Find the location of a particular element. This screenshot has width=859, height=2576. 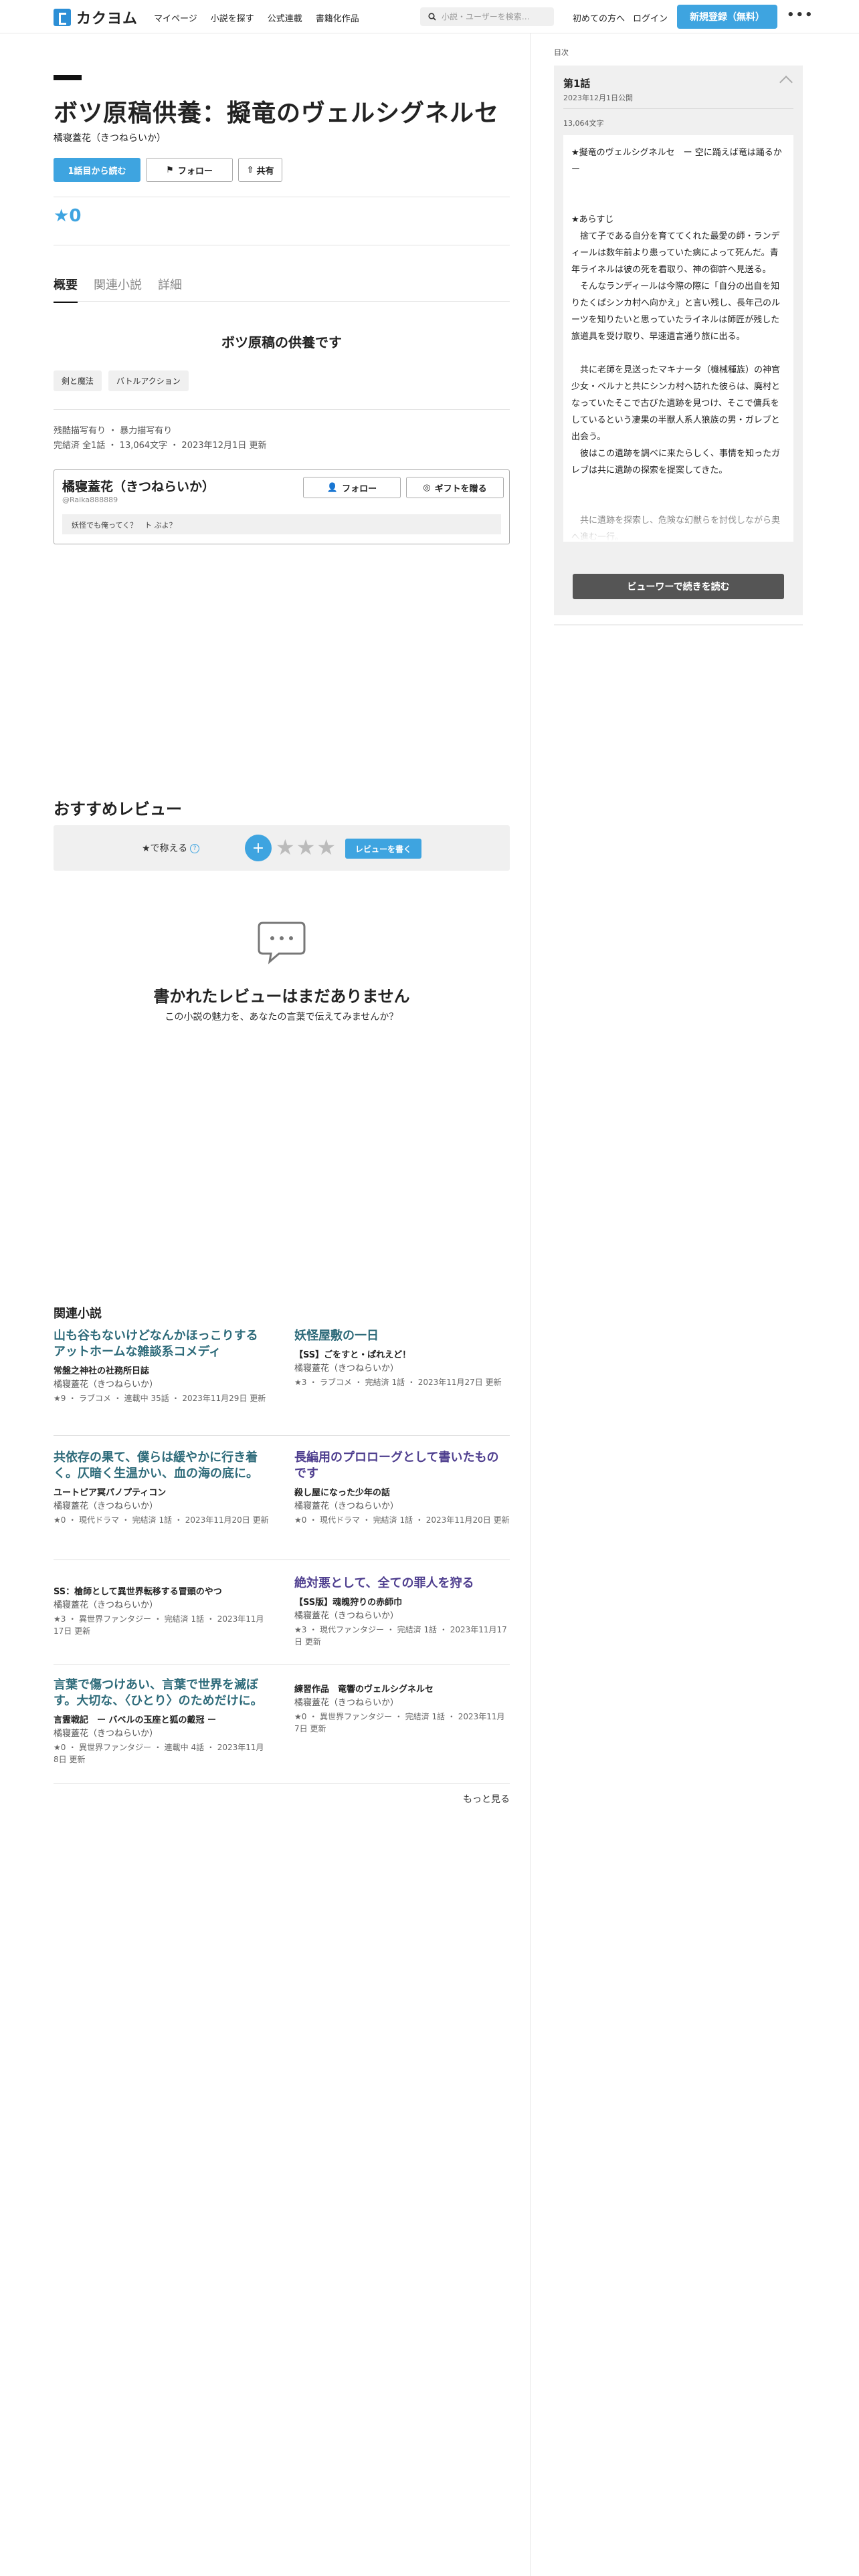

reviews-title: おすすめレビュー is located at coordinates (118, 810).